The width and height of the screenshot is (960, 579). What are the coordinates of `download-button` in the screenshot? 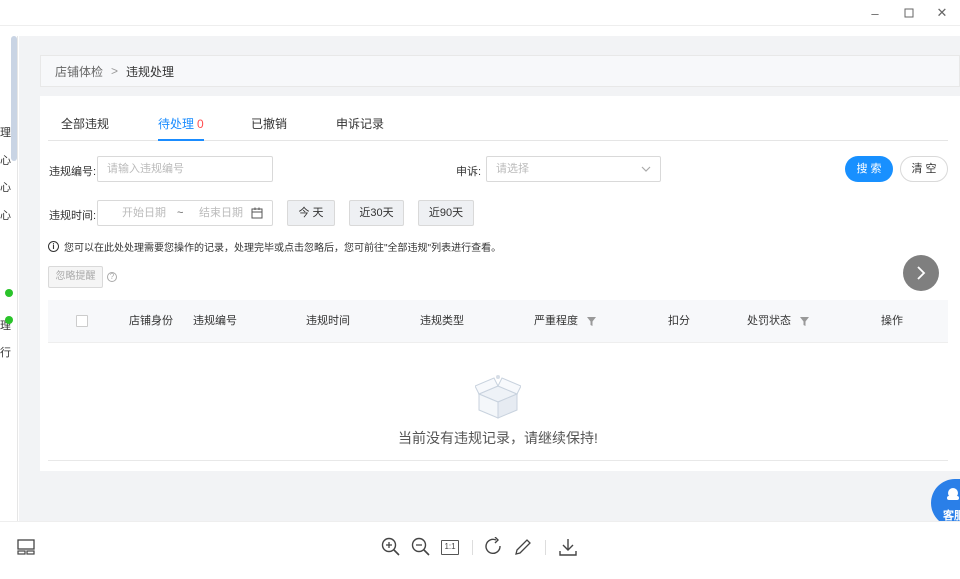 It's located at (568, 547).